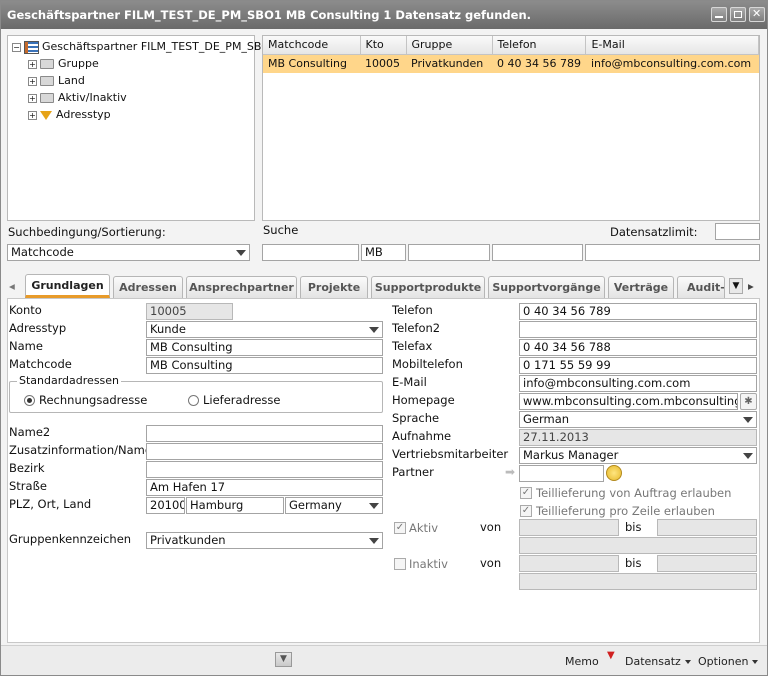 The width and height of the screenshot is (768, 676). Describe the element at coordinates (241, 287) in the screenshot. I see `tab-ansprechpartner: Ansprechpartner` at that location.